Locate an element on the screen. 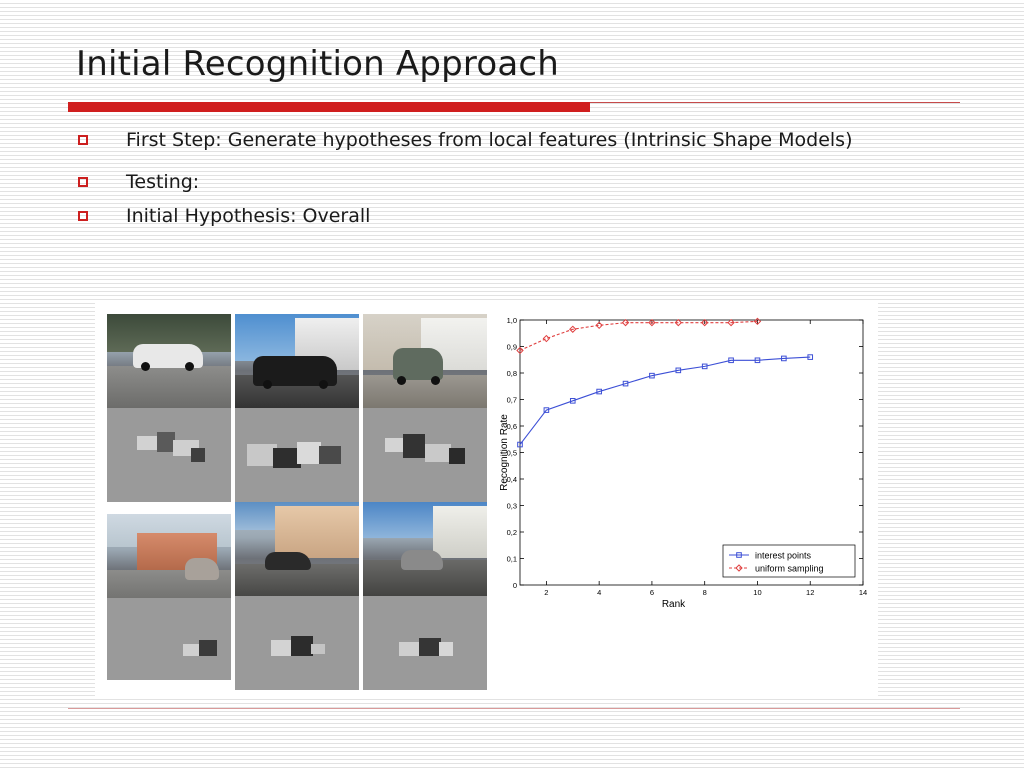  legend-label: interest points is located at coordinates (783, 556).